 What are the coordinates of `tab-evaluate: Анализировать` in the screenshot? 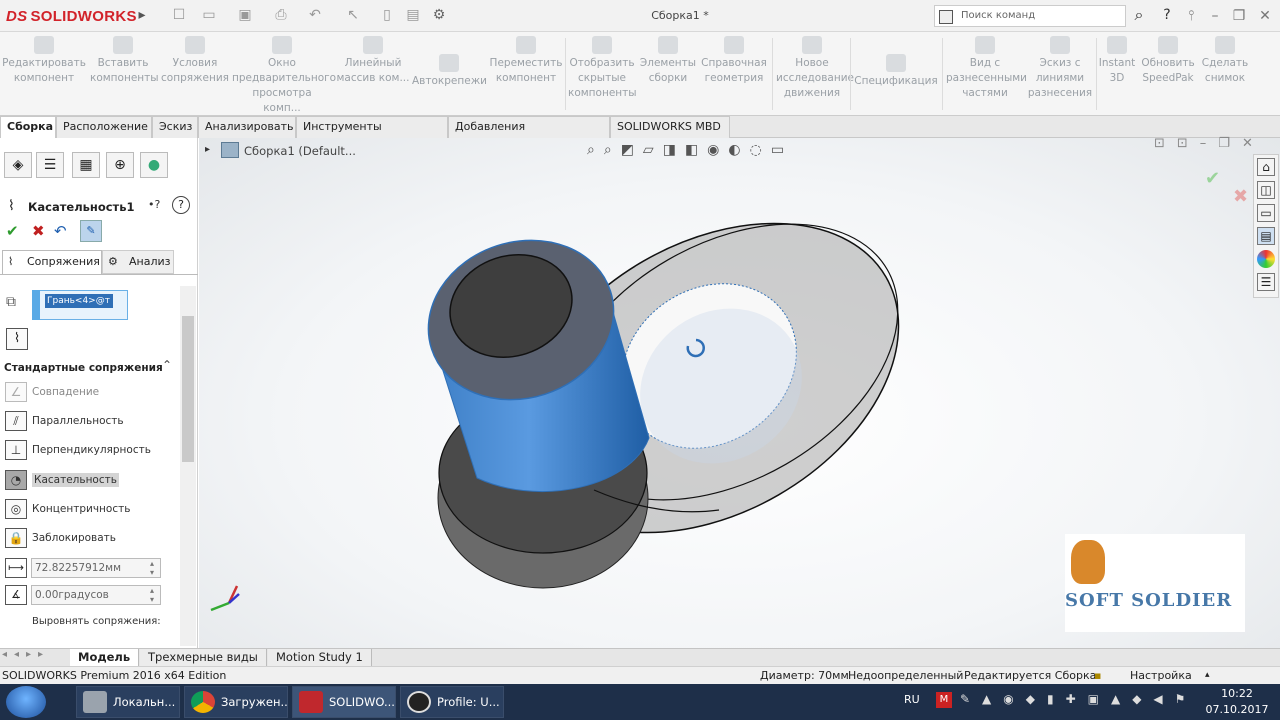 It's located at (247, 127).